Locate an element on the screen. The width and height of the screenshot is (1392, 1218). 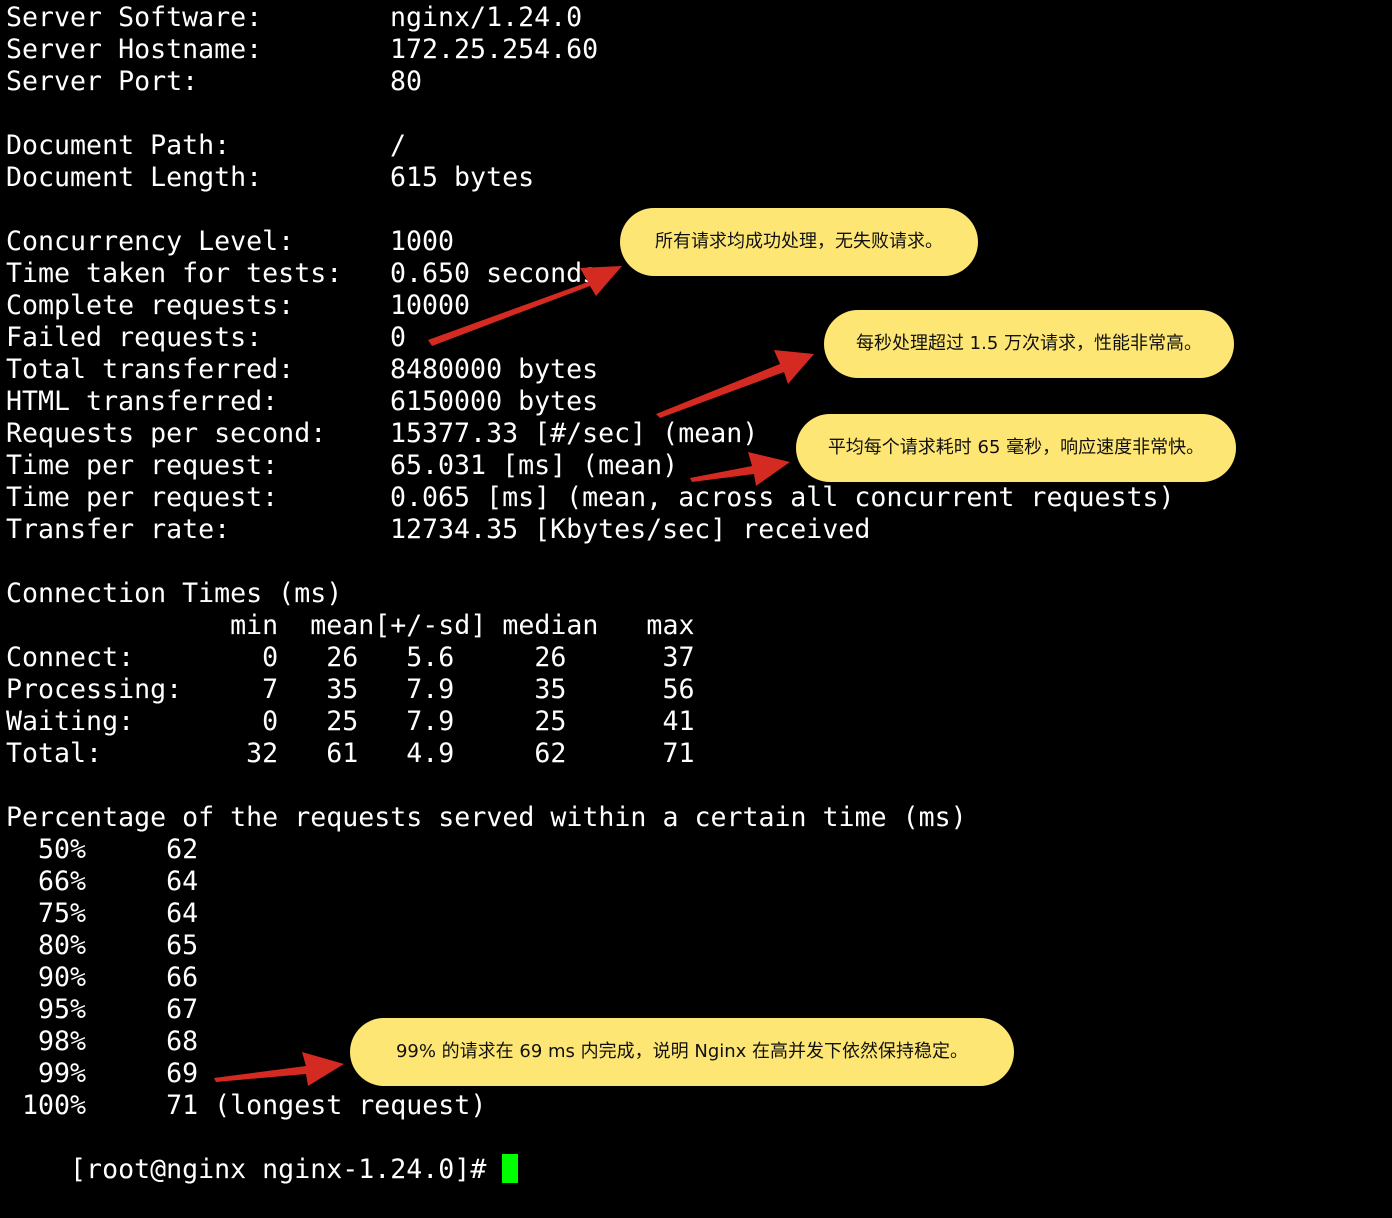
document-path-value: / is located at coordinates (398, 145).